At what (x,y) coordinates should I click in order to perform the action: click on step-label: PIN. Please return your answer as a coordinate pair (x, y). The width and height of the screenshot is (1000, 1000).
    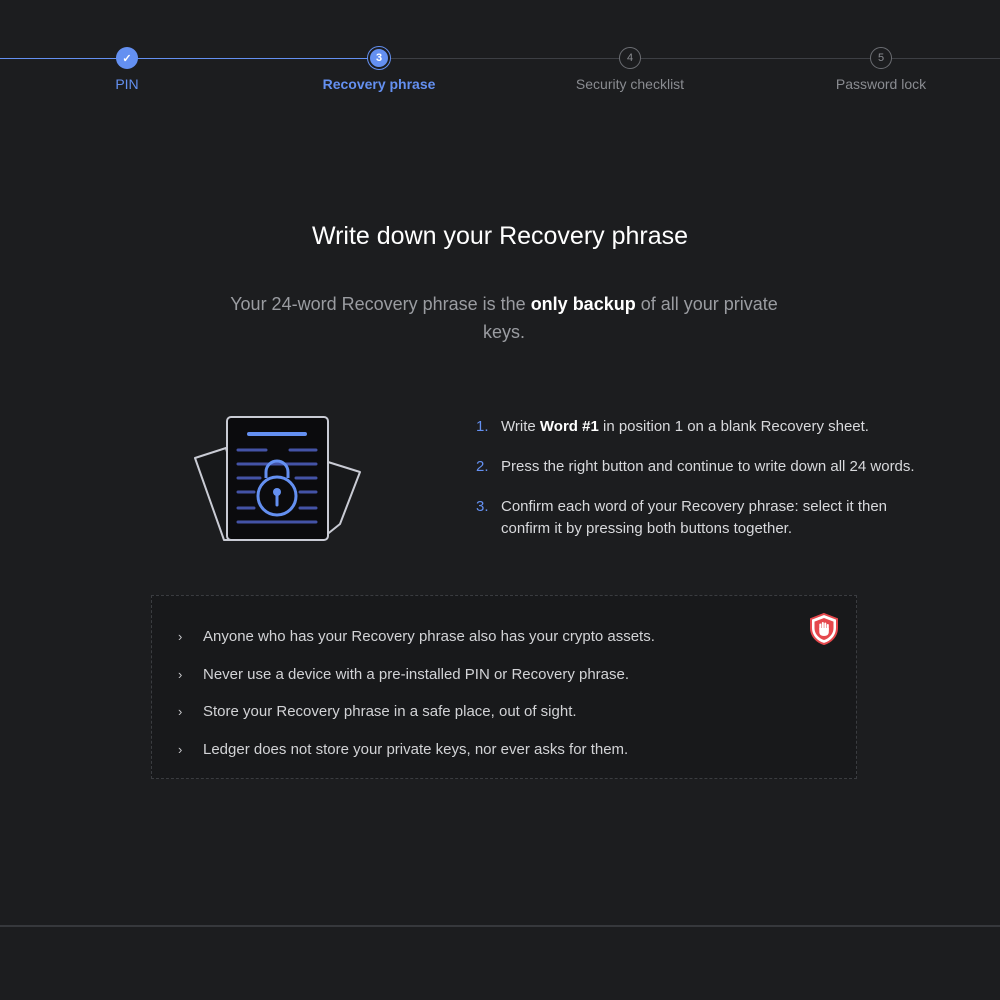
    Looking at the image, I should click on (127, 84).